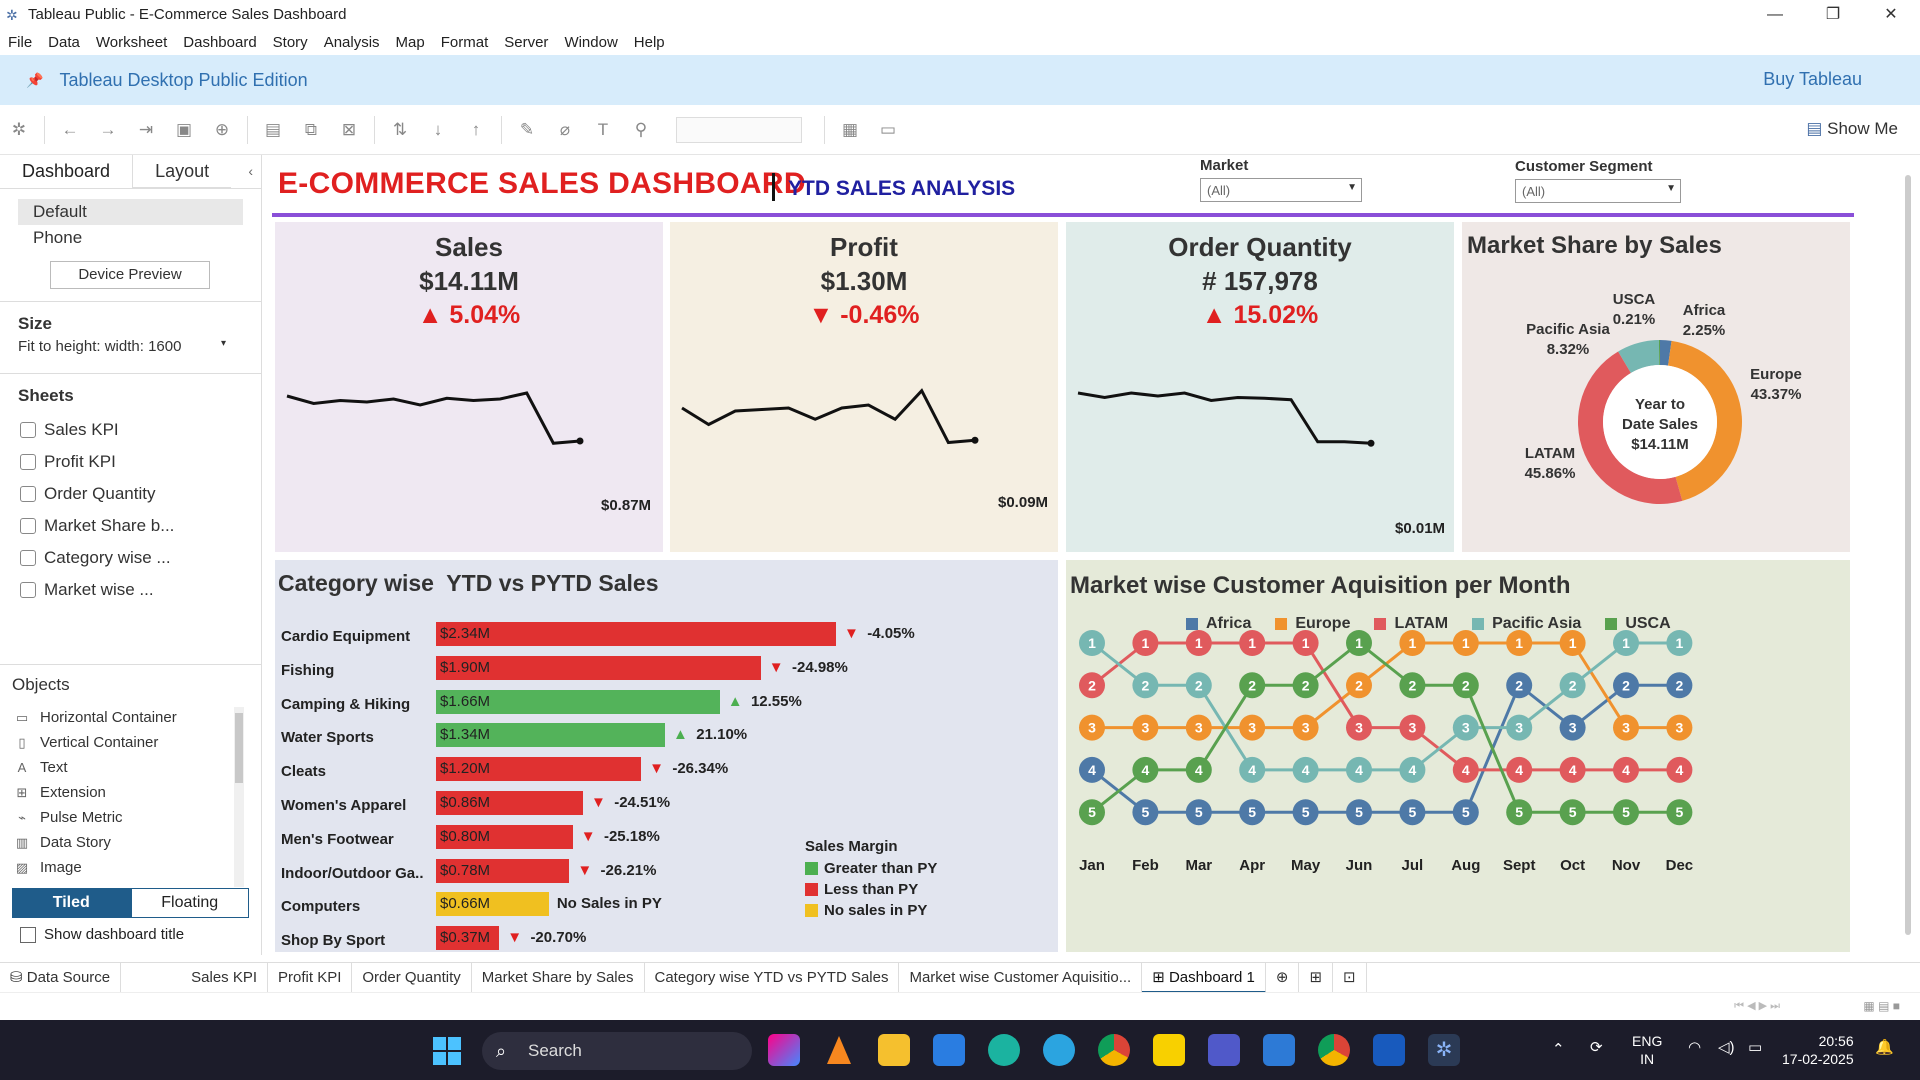 This screenshot has height=1080, width=1920. I want to click on menu-story: Story, so click(290, 42).